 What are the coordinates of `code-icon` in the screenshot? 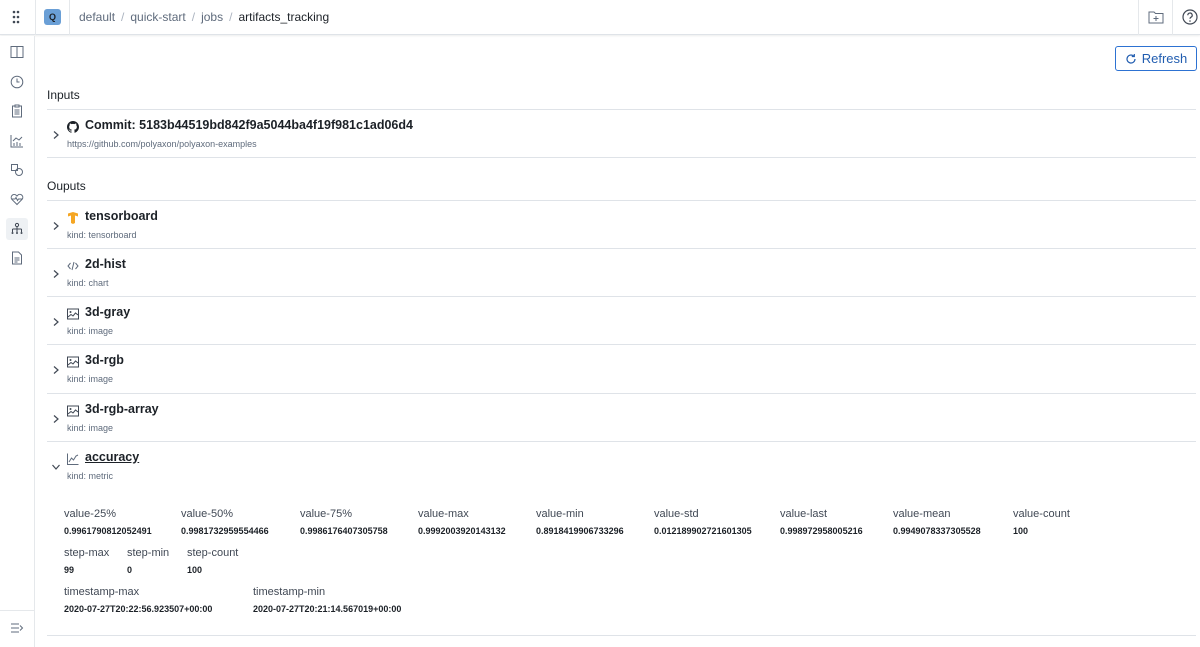 It's located at (73, 266).